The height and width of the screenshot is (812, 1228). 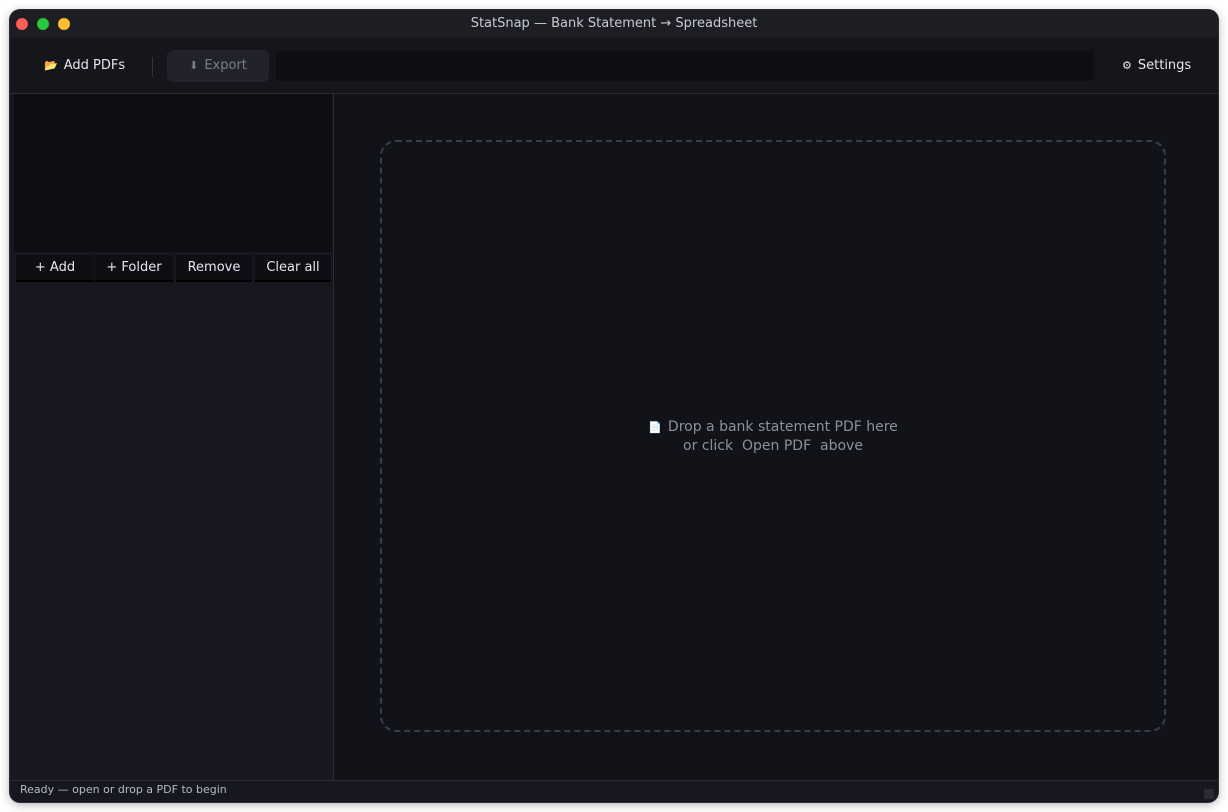 I want to click on toolbar: 📂 Add PDFs ⬇ Export ⚙ Settings, so click(x=614, y=66).